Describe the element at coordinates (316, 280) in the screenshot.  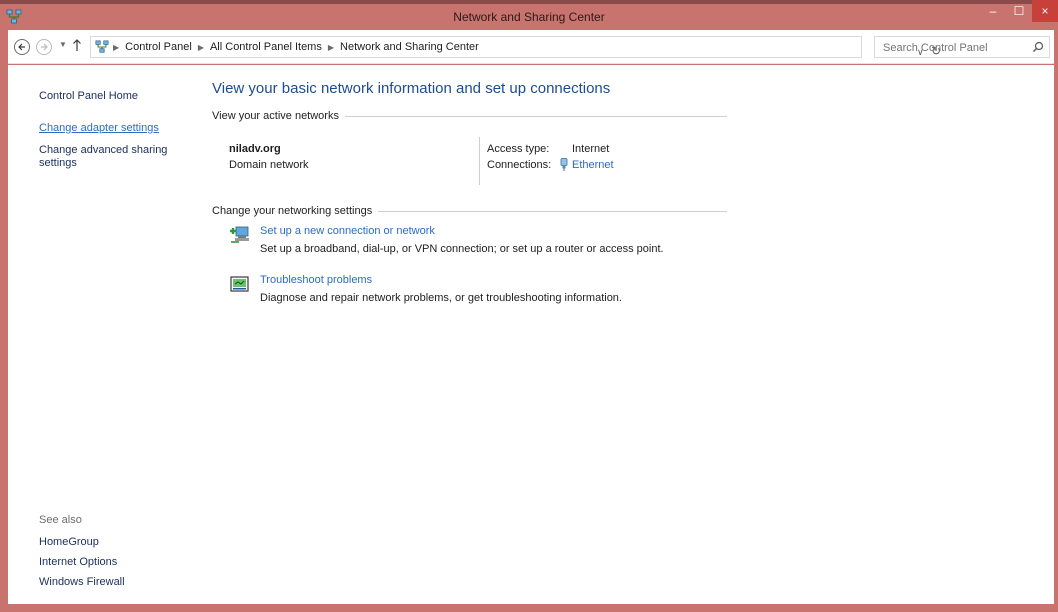
I see `troubleshoot-link: Troubleshoot problems` at that location.